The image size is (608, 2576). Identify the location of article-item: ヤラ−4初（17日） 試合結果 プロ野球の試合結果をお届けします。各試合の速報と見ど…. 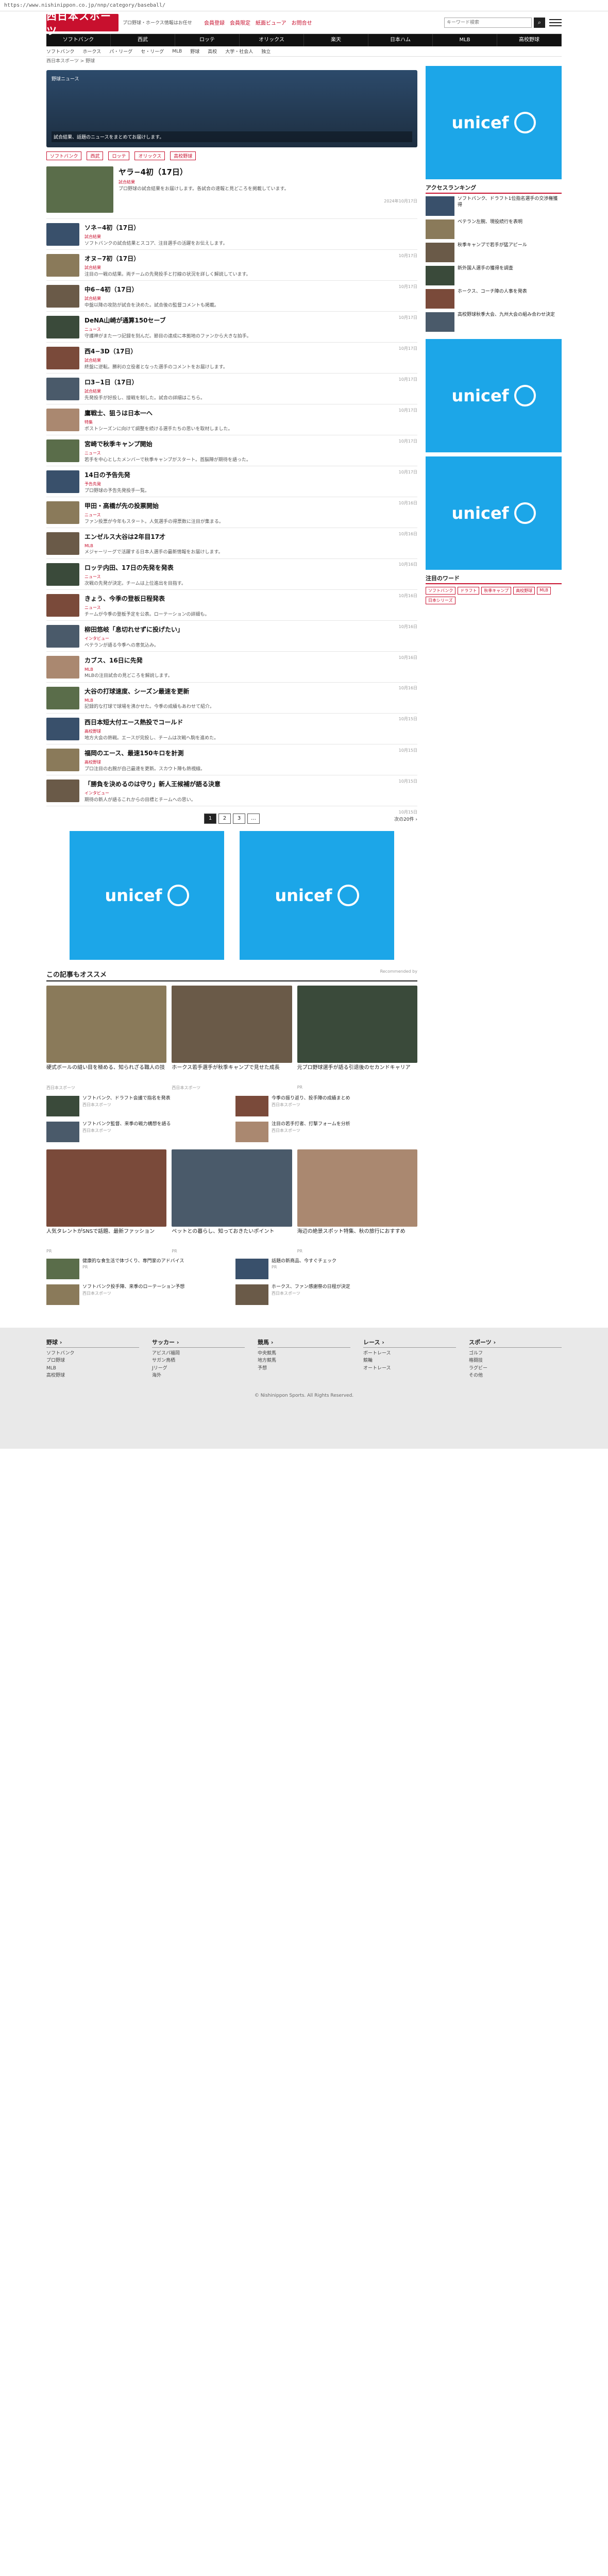
(231, 190).